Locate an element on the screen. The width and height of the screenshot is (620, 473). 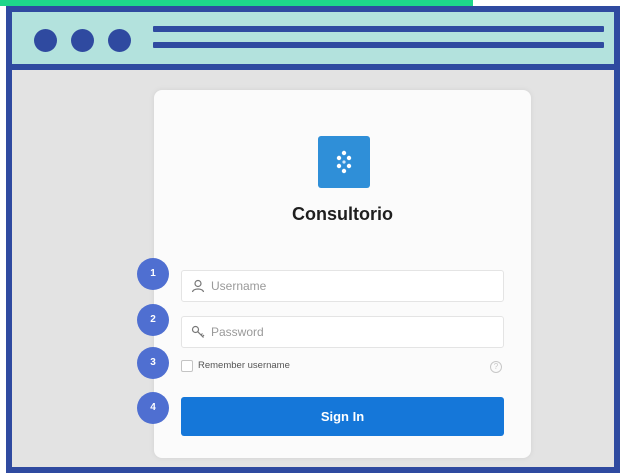
username-field: Username is located at coordinates (342, 286).